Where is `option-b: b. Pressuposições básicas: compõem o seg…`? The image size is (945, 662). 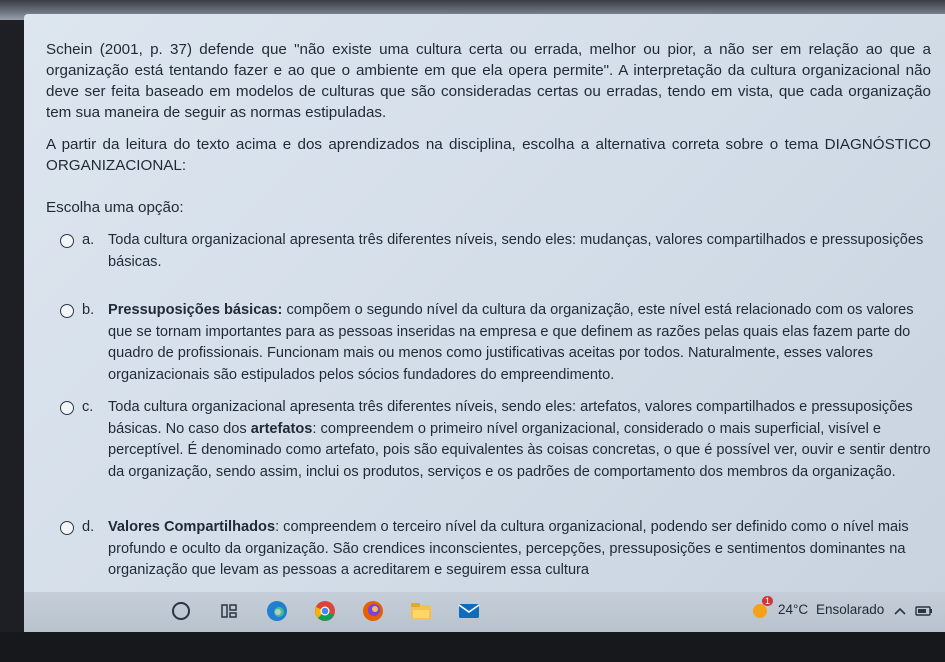 option-b: b. Pressuposições básicas: compõem o seg… is located at coordinates (495, 343).